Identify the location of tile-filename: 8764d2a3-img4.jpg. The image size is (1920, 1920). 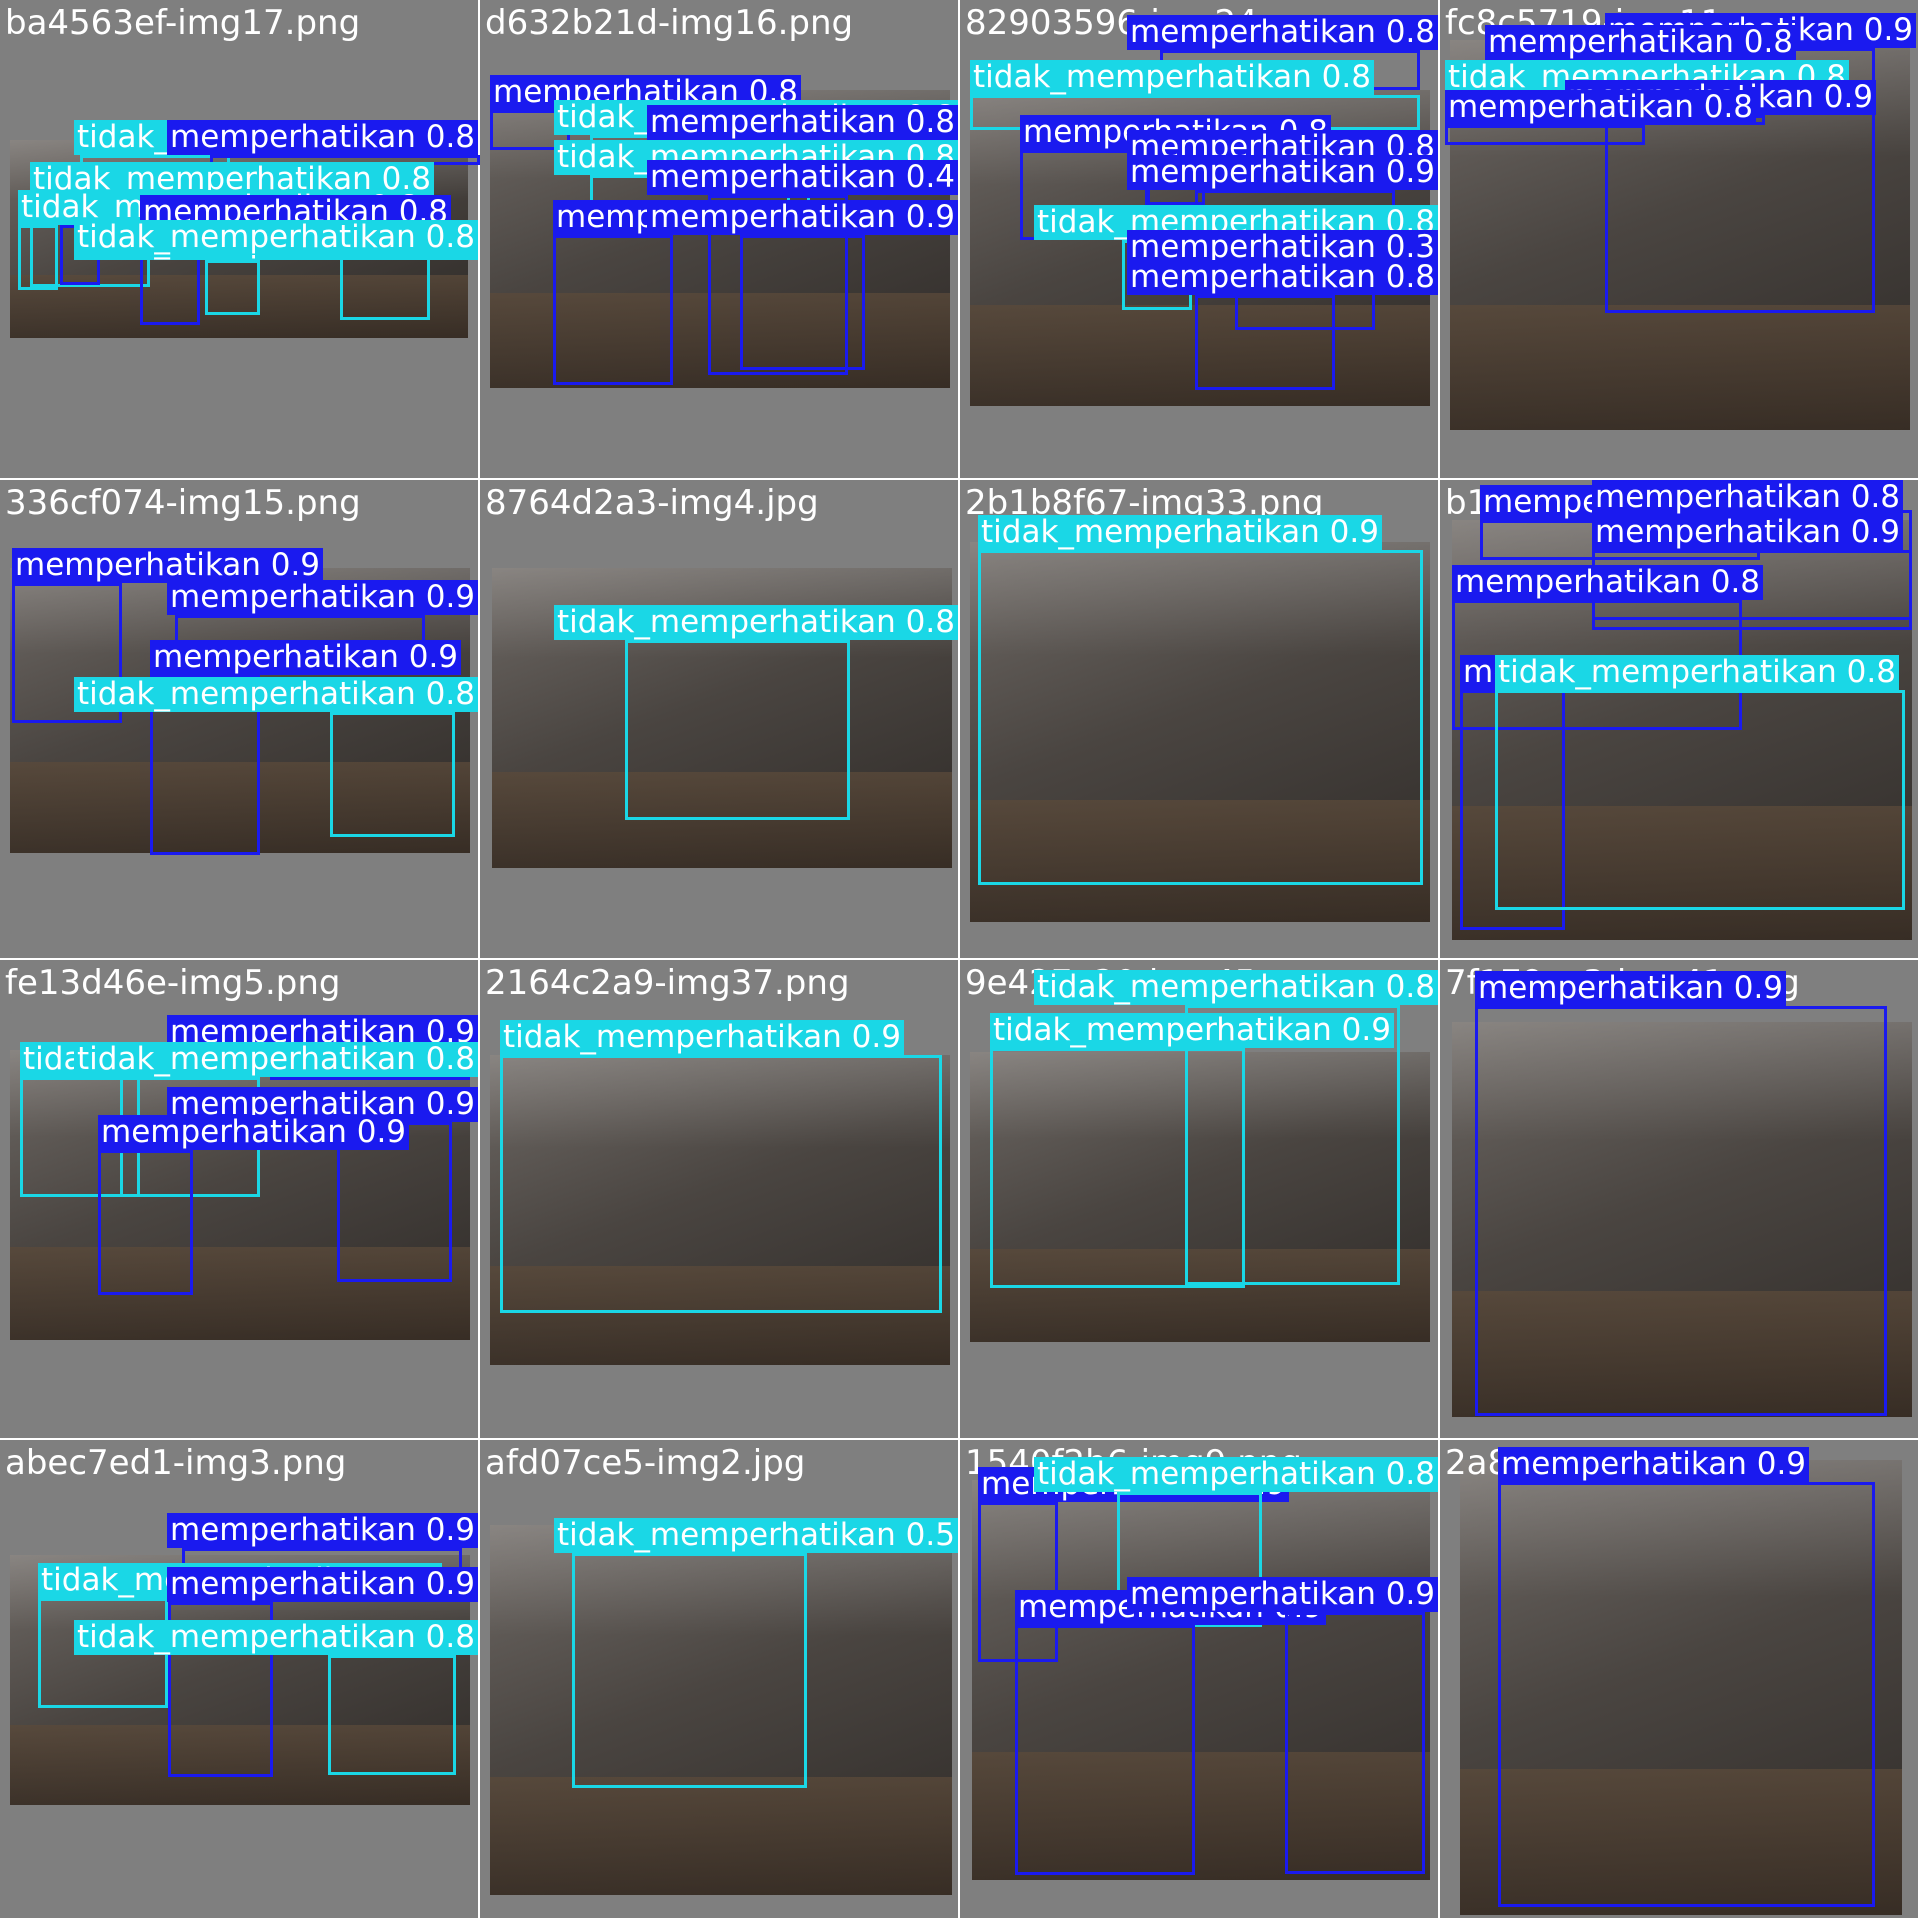
(652, 503).